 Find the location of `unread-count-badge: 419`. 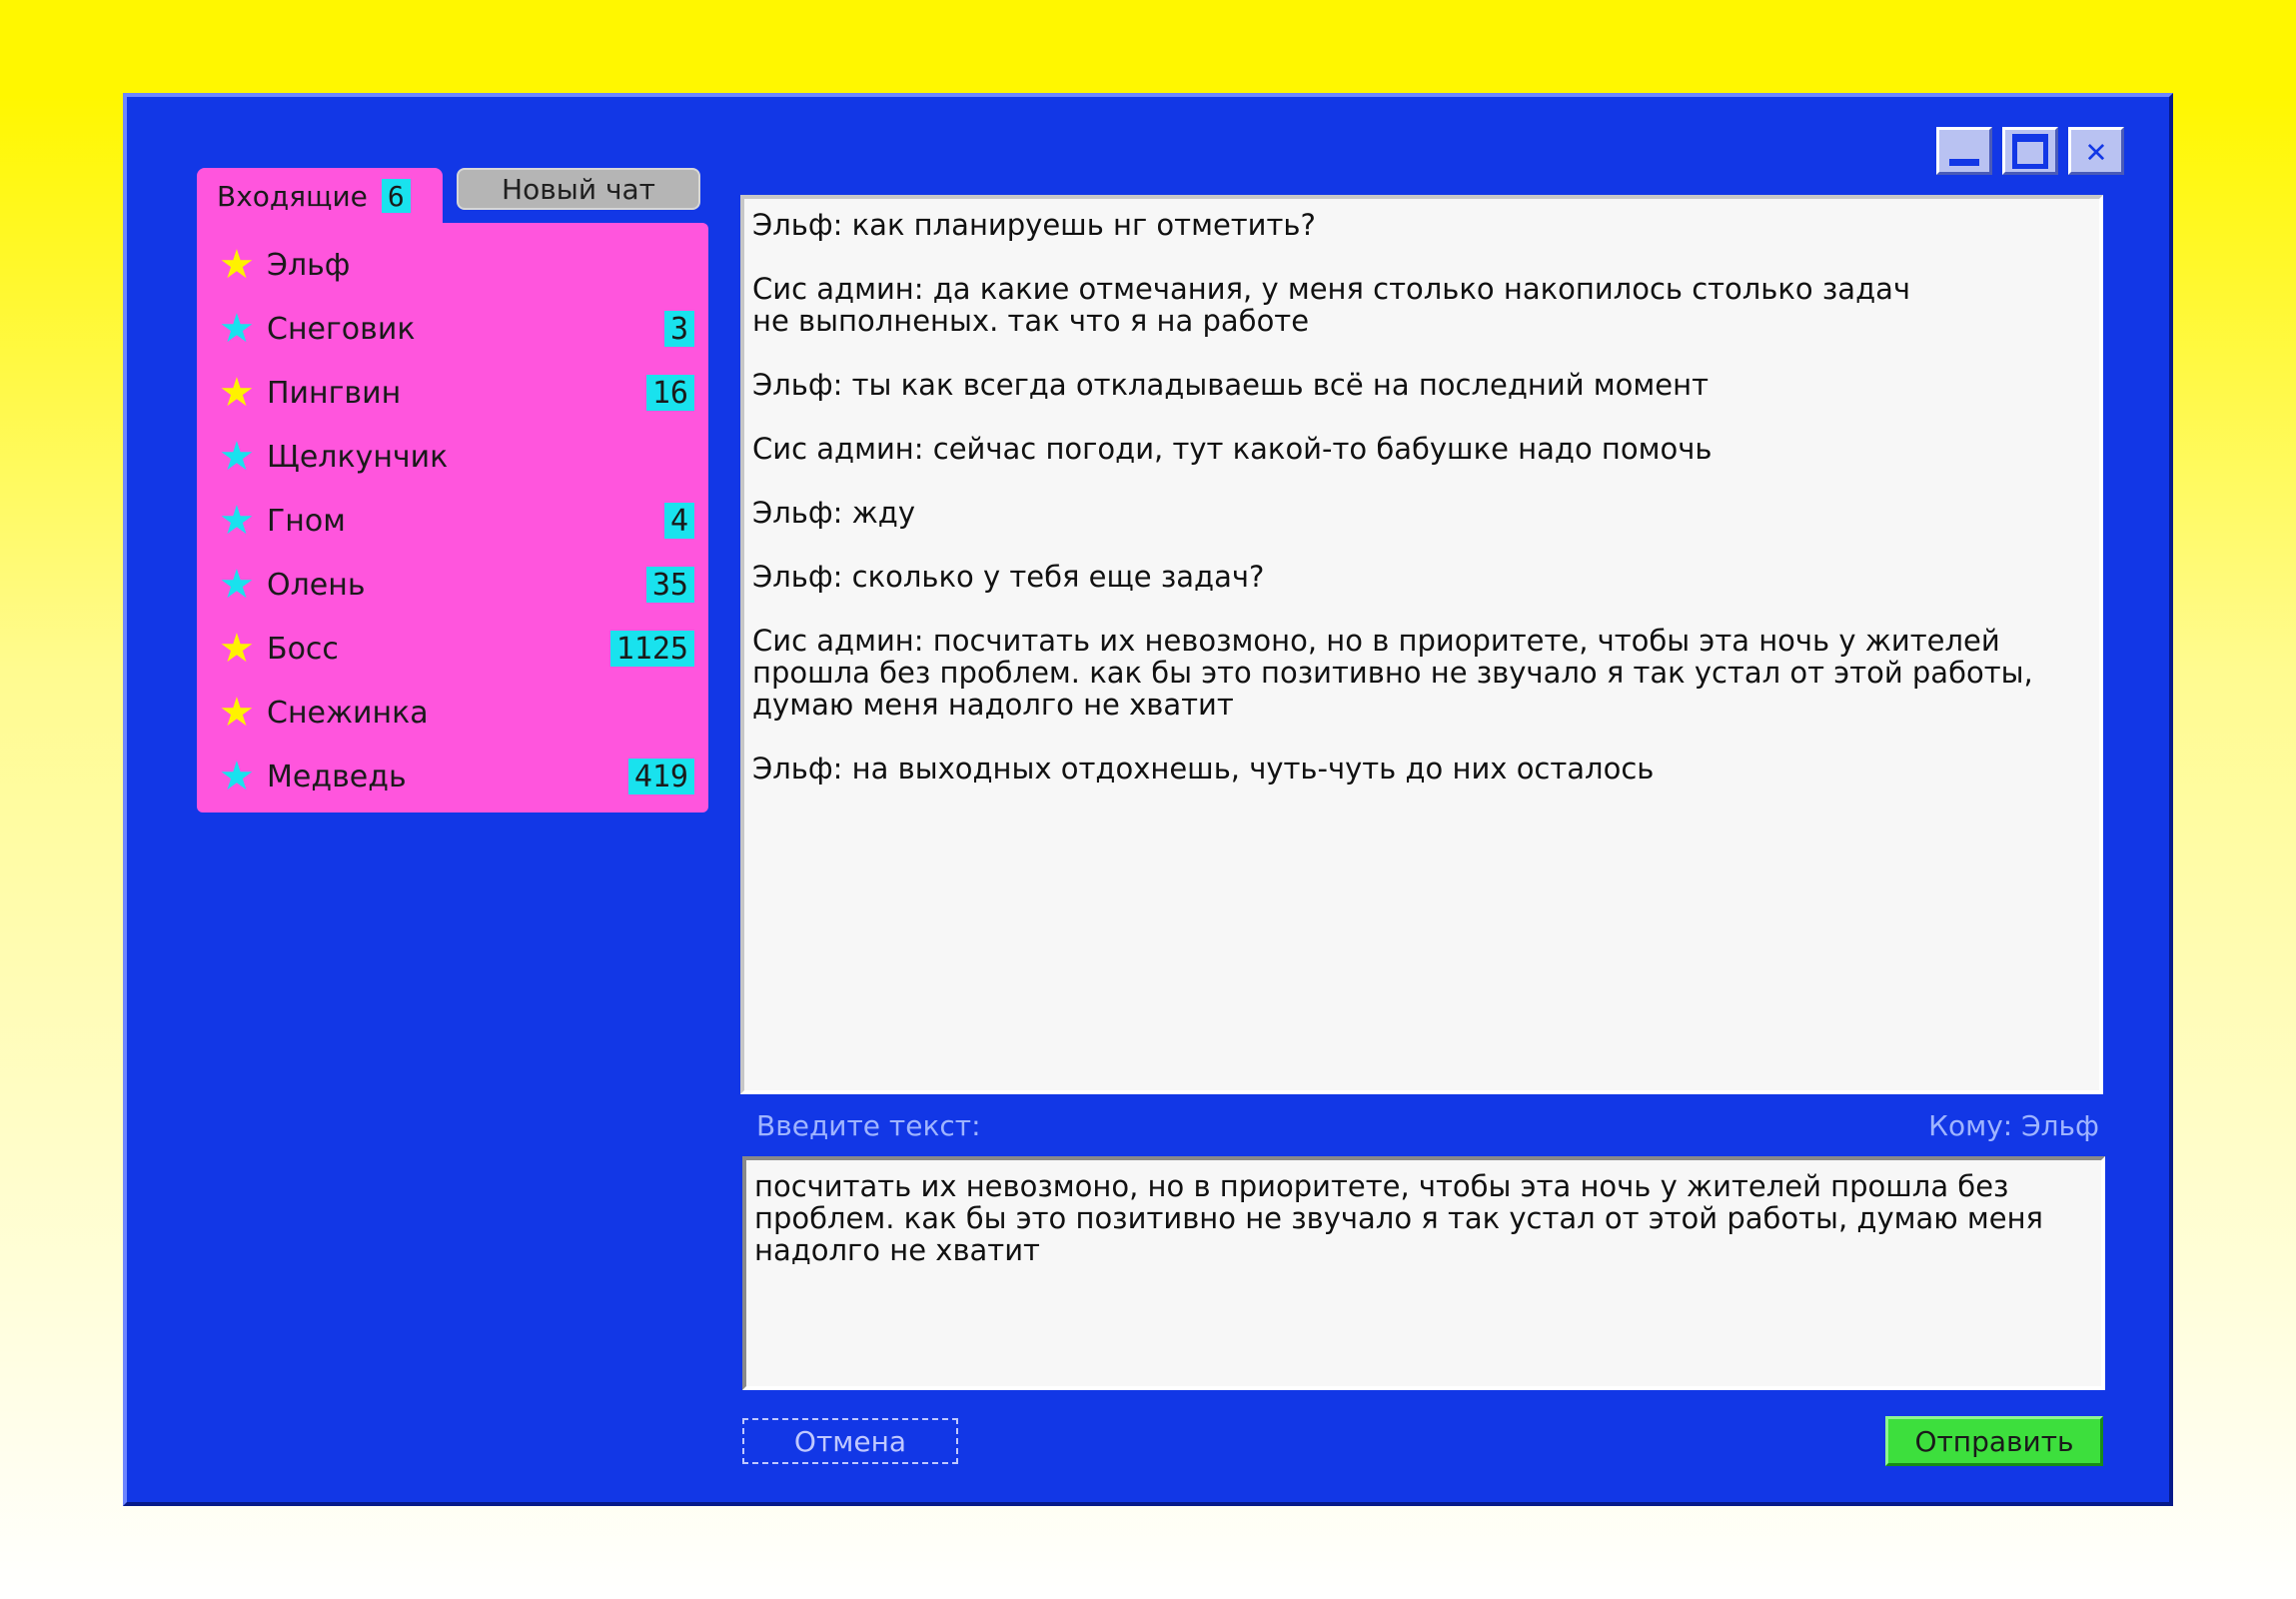

unread-count-badge: 419 is located at coordinates (660, 777).